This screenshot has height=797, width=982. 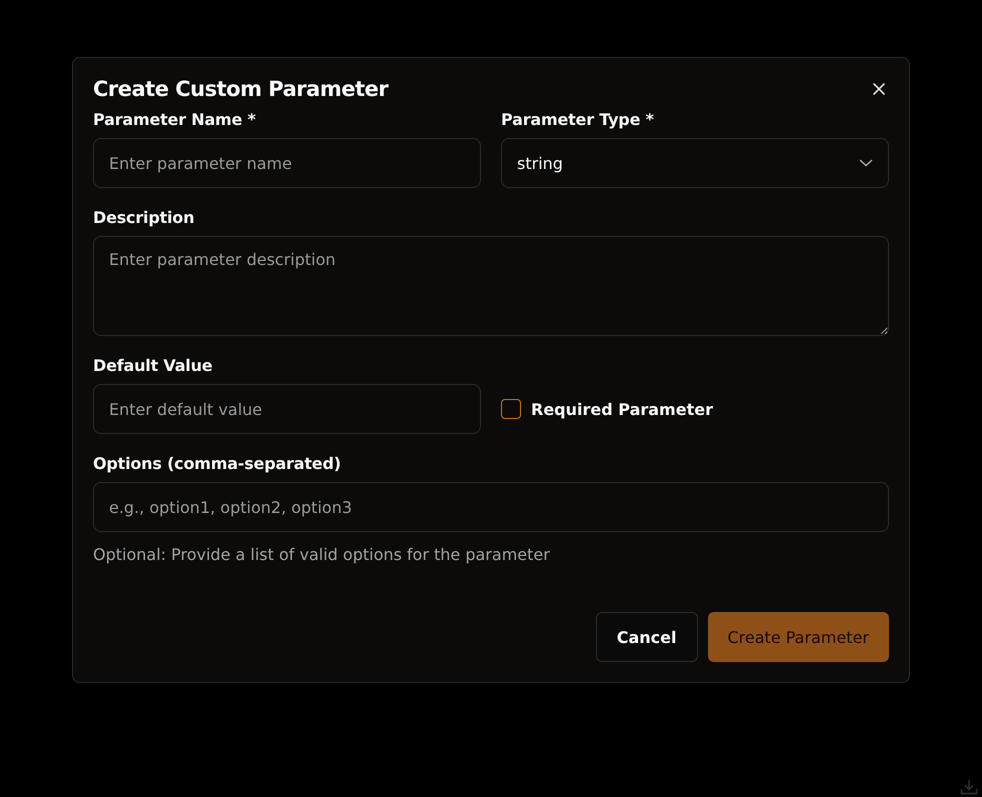 I want to click on input-field: Enter parameter name, so click(x=287, y=163).